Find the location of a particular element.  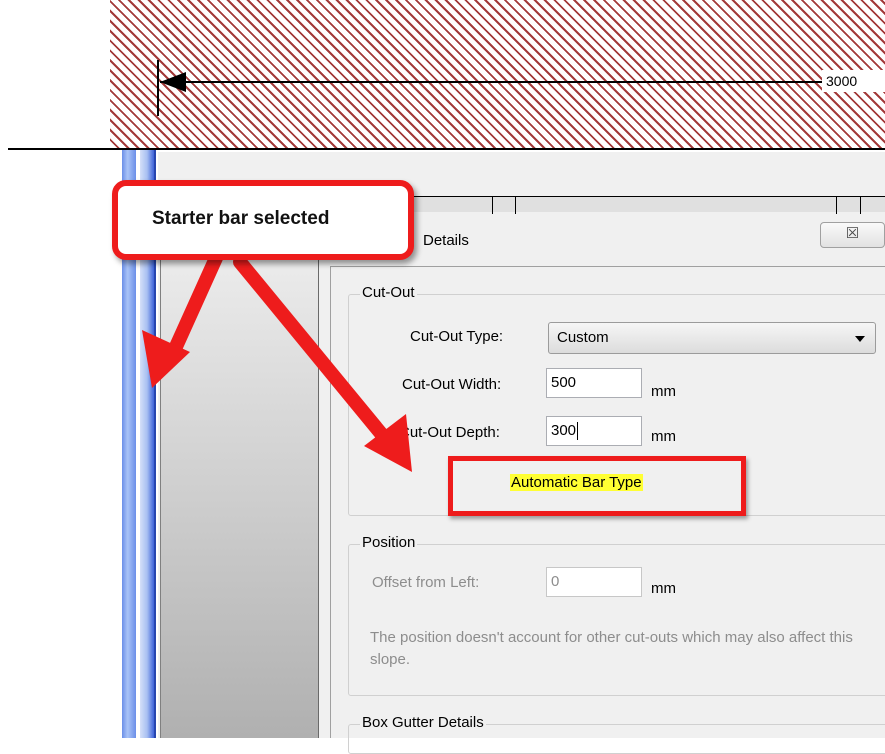

arrow-to-starter-bar is located at coordinates (182, 319).